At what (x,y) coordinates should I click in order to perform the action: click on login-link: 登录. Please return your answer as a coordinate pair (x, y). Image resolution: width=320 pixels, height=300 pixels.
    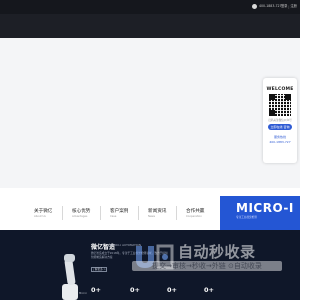
    Looking at the image, I should click on (284, 6).